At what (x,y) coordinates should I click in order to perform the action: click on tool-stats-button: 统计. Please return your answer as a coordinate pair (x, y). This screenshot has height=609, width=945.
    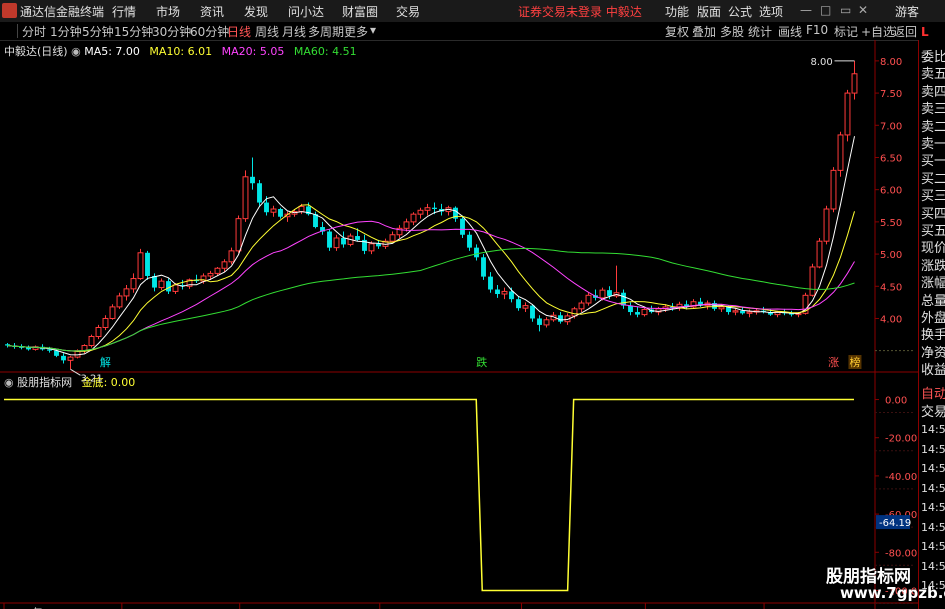
    Looking at the image, I should click on (760, 31).